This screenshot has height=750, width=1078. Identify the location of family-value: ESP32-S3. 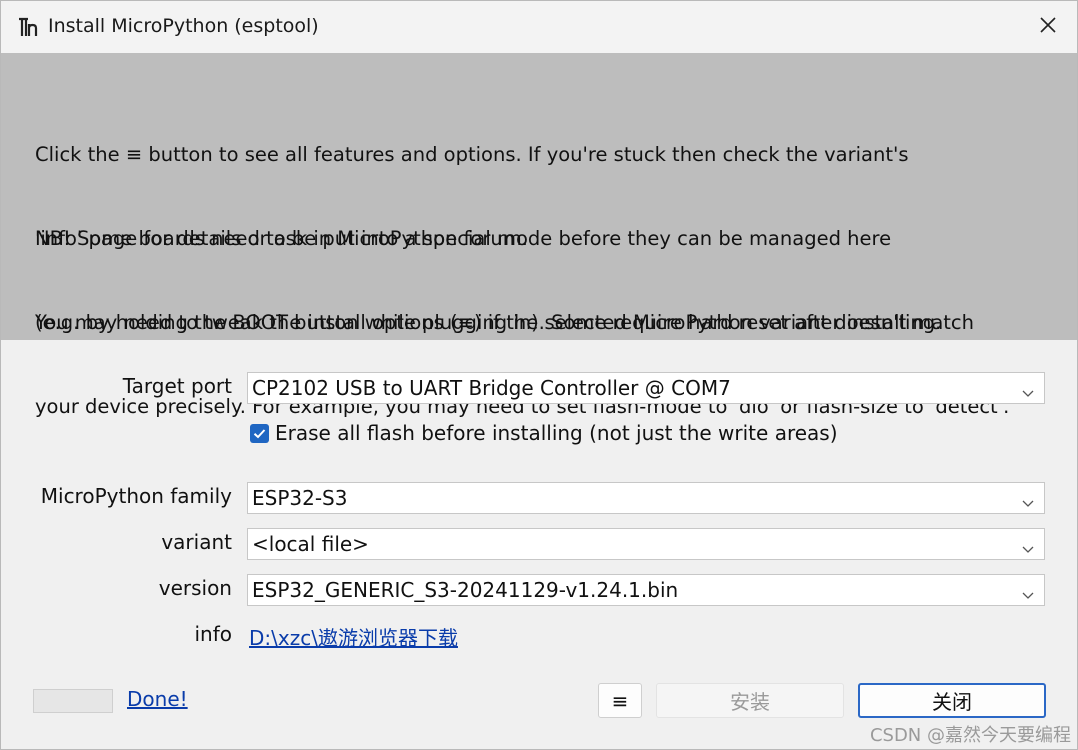
(300, 498).